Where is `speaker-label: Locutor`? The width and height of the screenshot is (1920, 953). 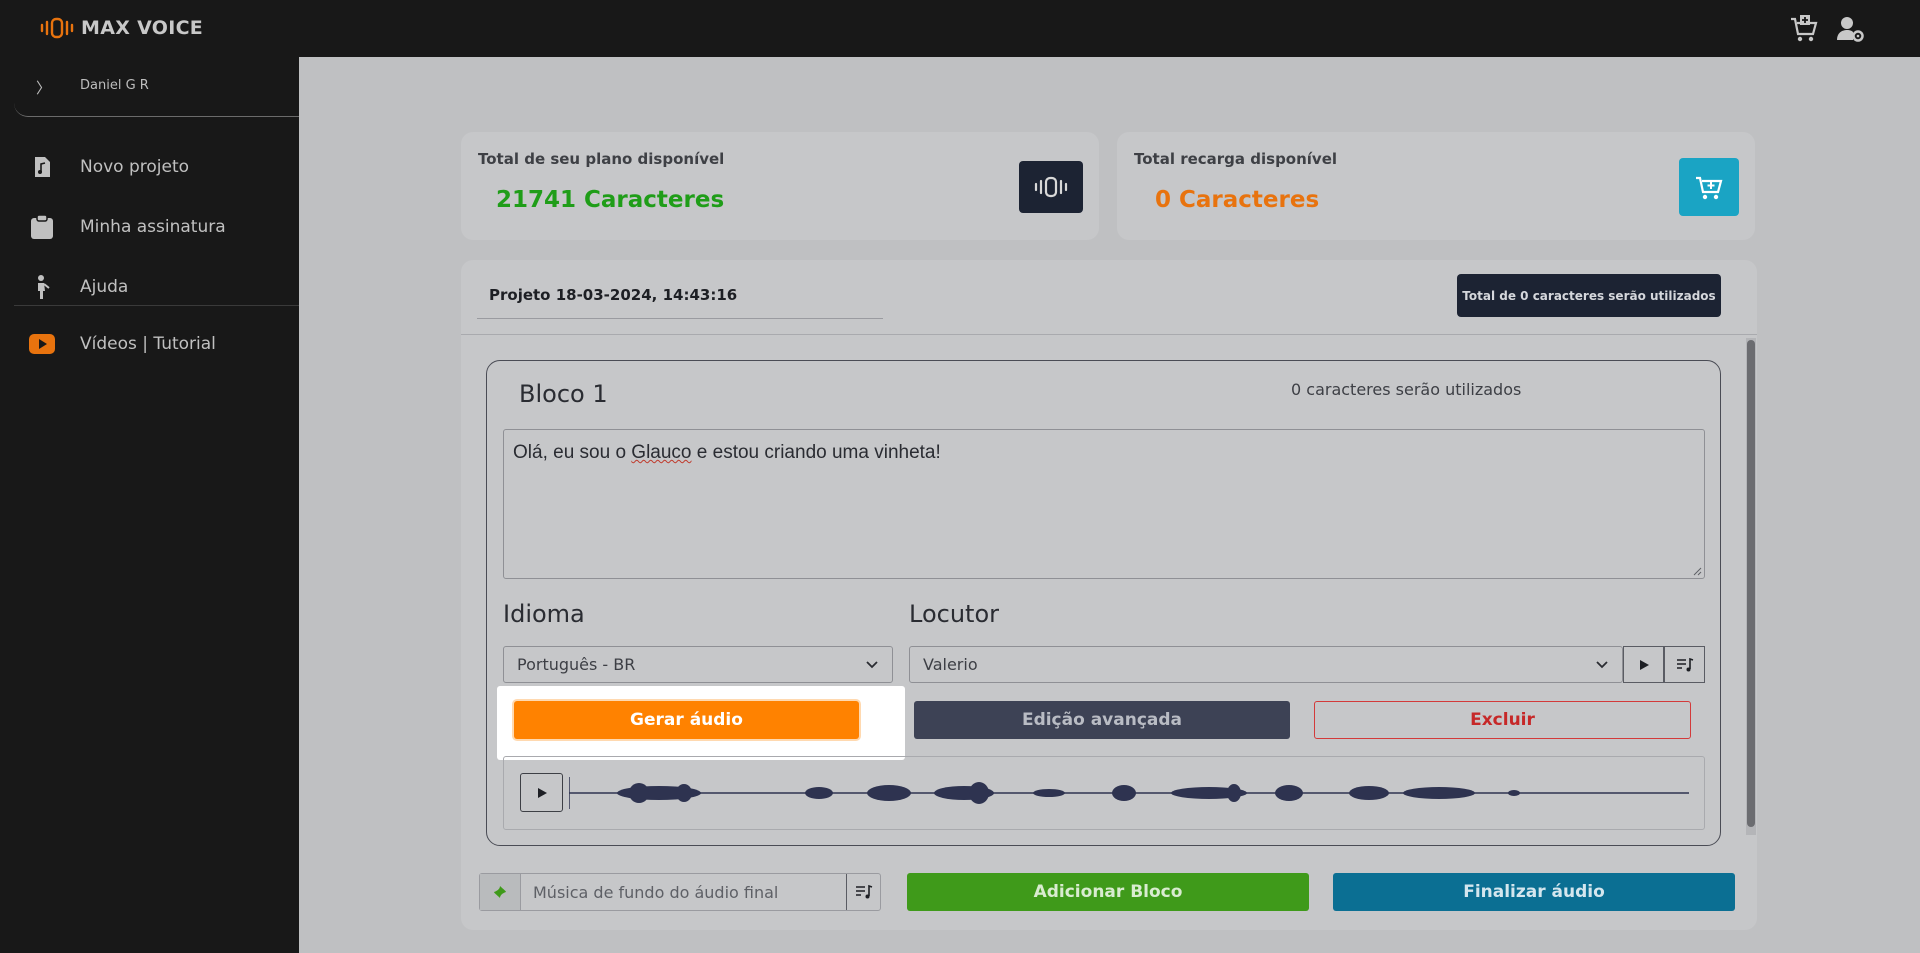
speaker-label: Locutor is located at coordinates (954, 614).